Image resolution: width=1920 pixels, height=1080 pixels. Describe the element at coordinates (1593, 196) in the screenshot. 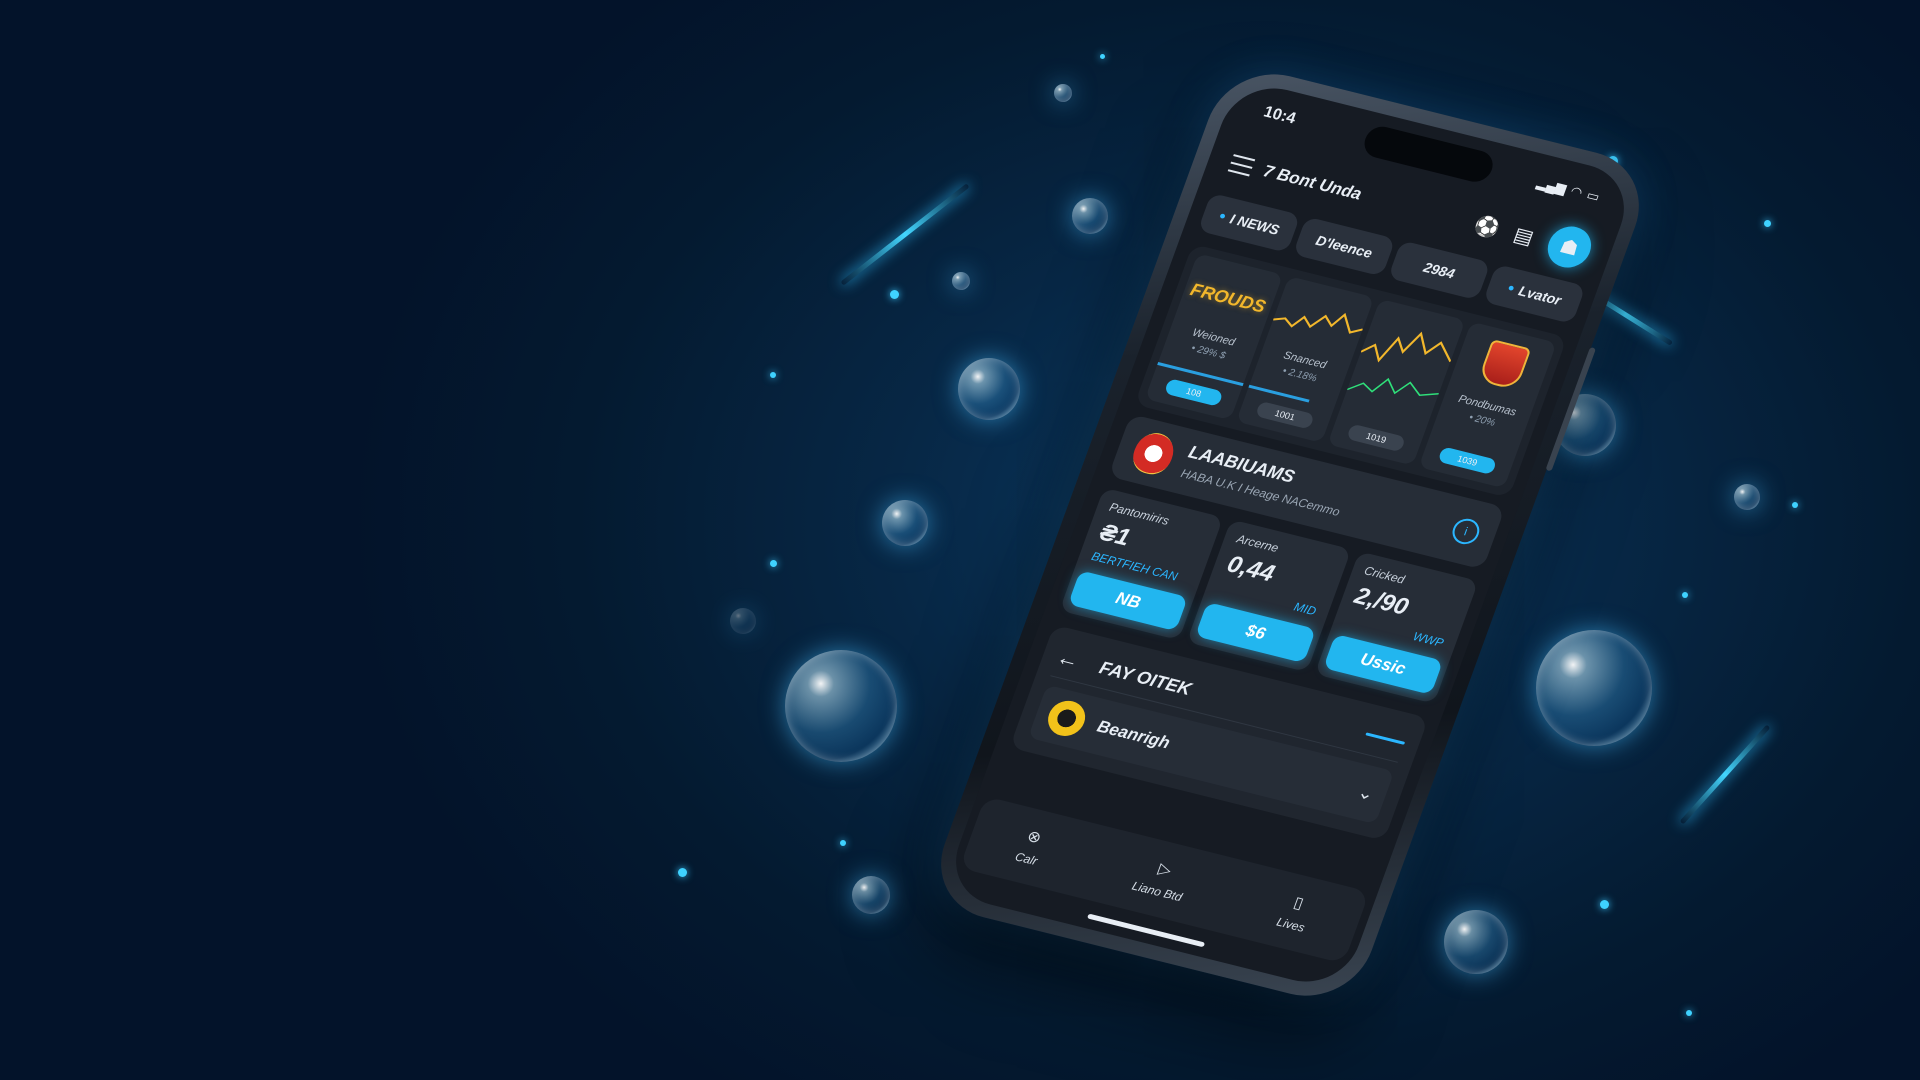

I see `battery-icon: ▭` at that location.